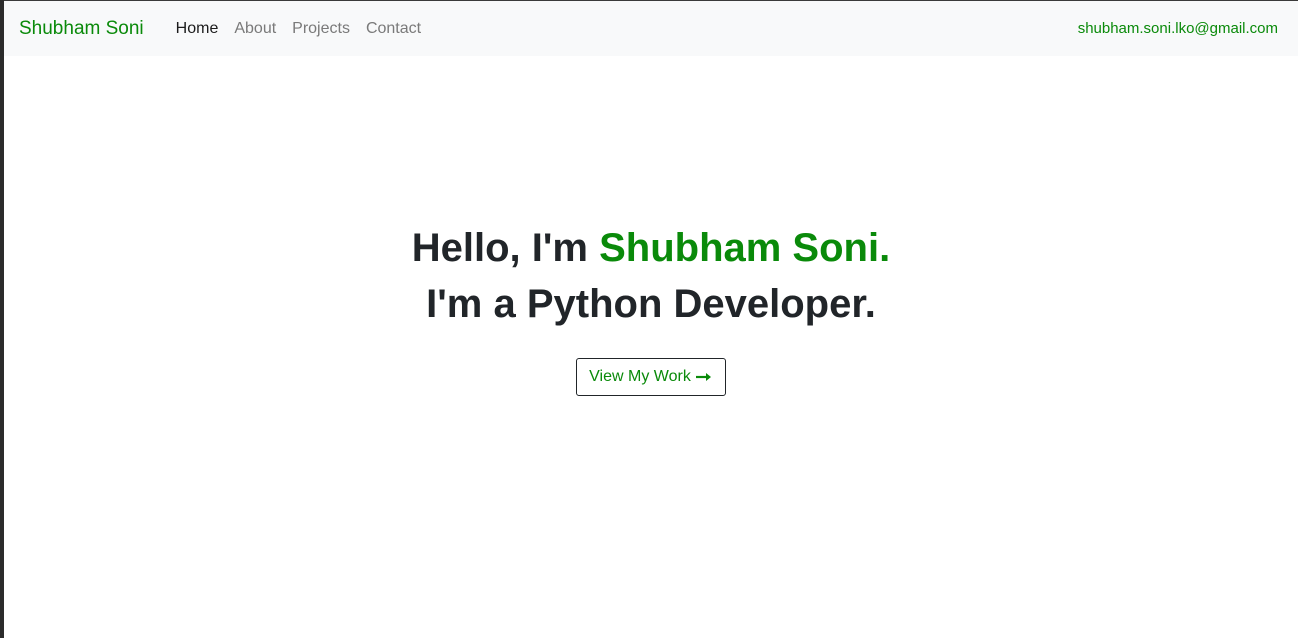  I want to click on hero-greeting: Hello, I'm Shubham Soni., so click(651, 248).